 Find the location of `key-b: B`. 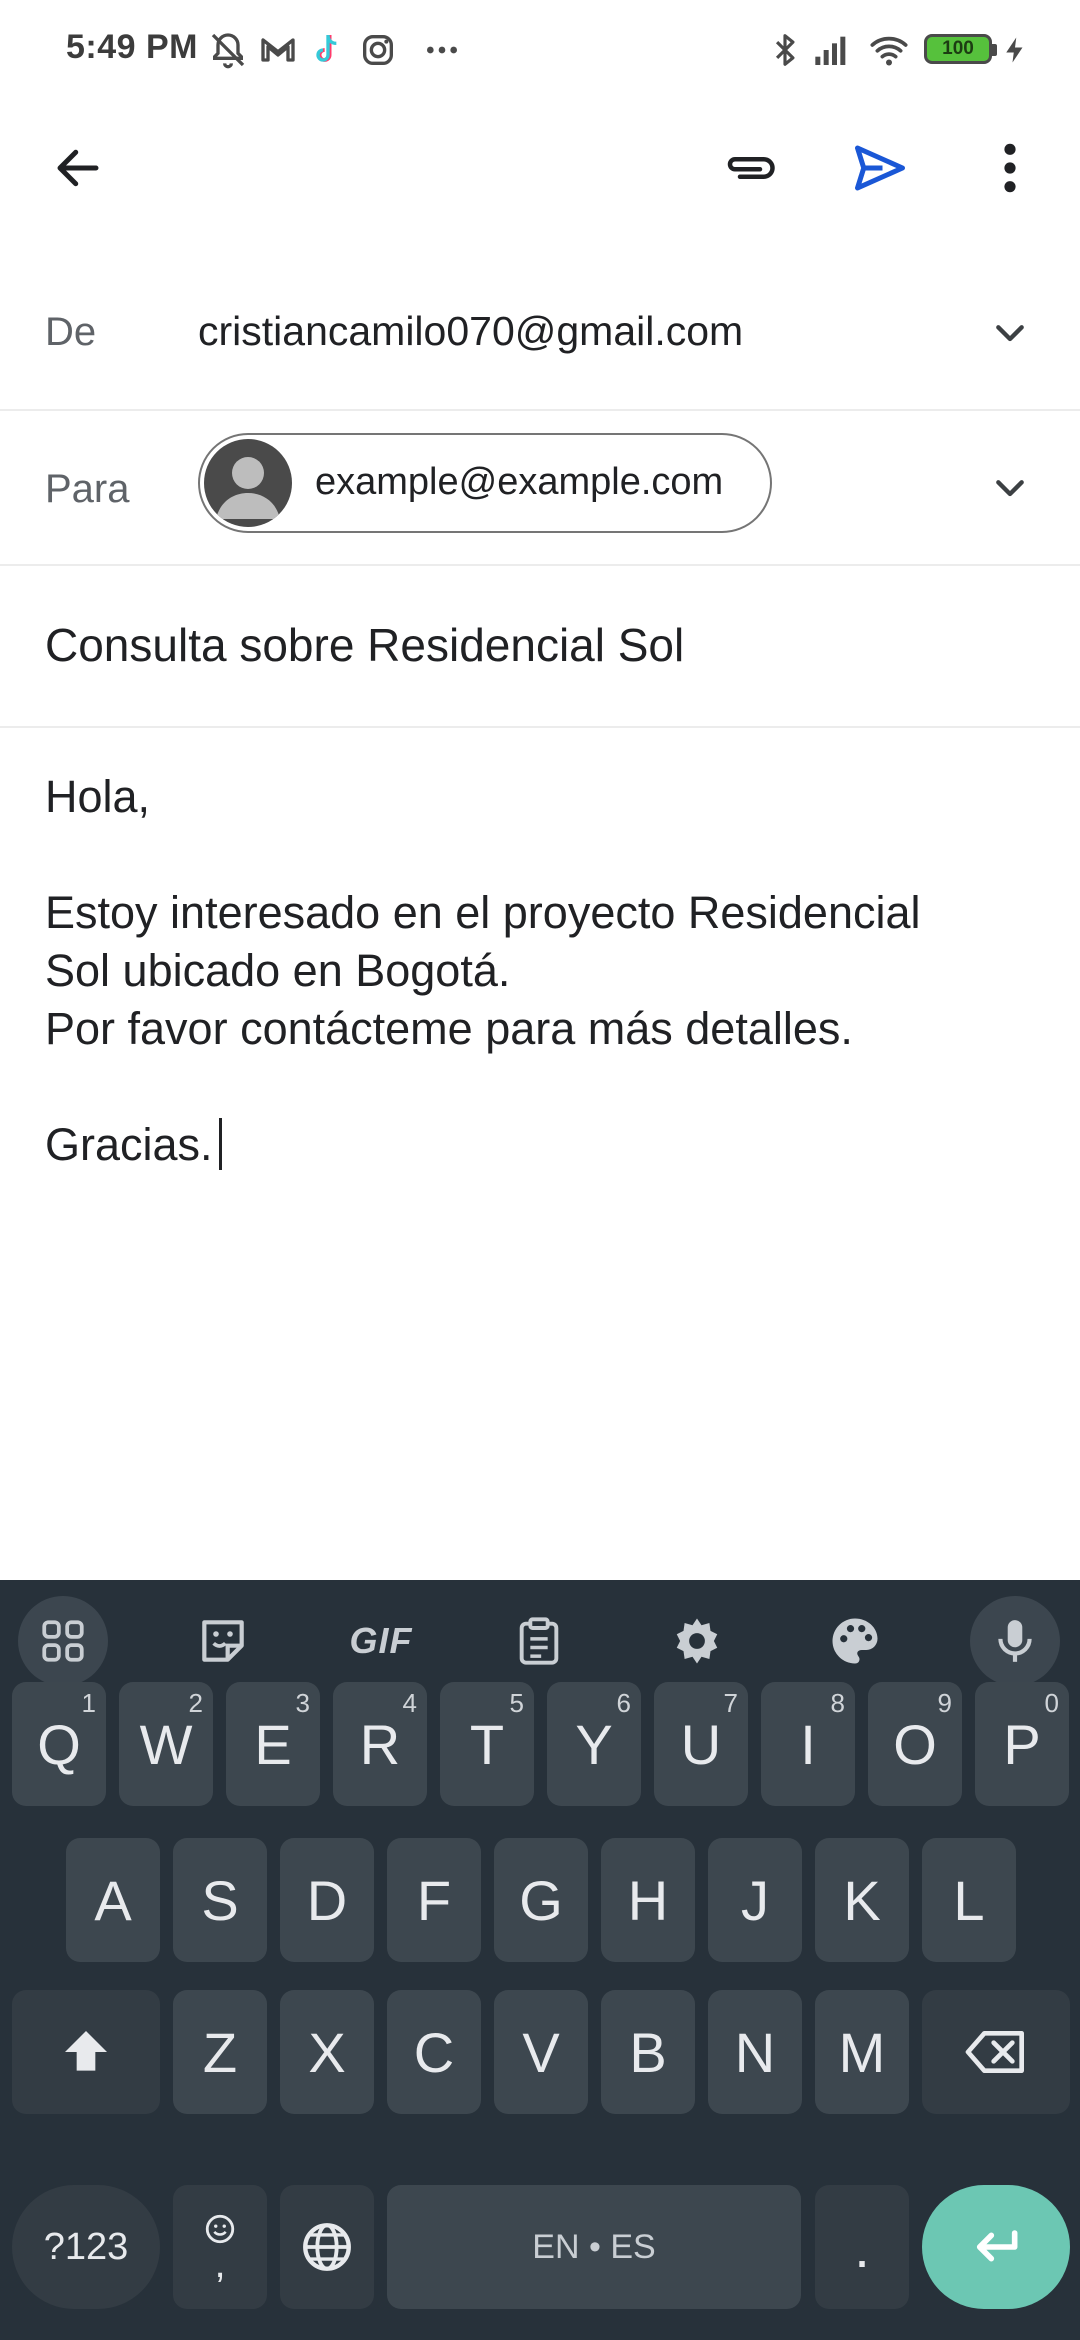

key-b: B is located at coordinates (648, 2052).